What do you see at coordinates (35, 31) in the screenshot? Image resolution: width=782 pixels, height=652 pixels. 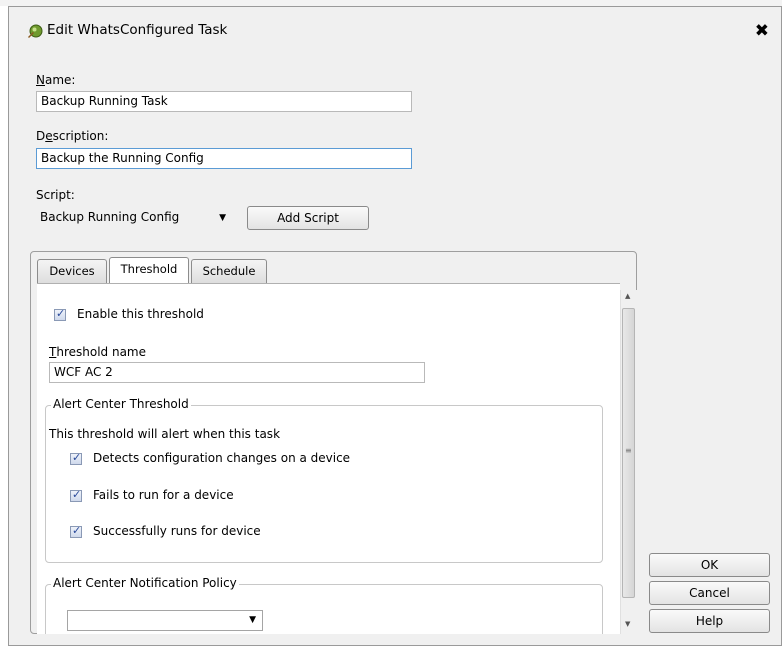 I see `whatsconfigured-app-icon` at bounding box center [35, 31].